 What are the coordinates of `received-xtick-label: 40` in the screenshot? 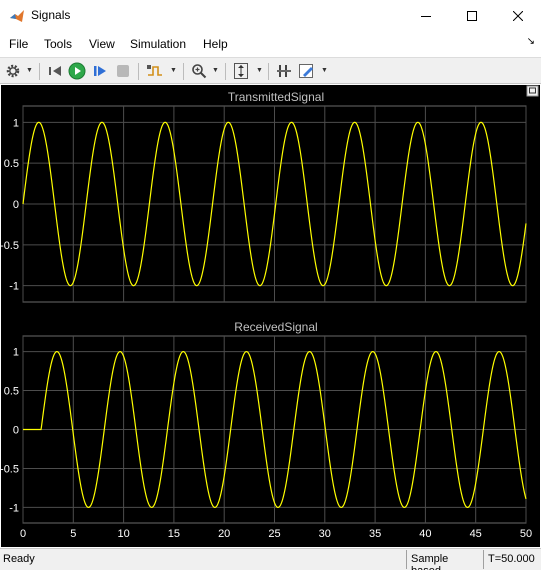 It's located at (425, 534).